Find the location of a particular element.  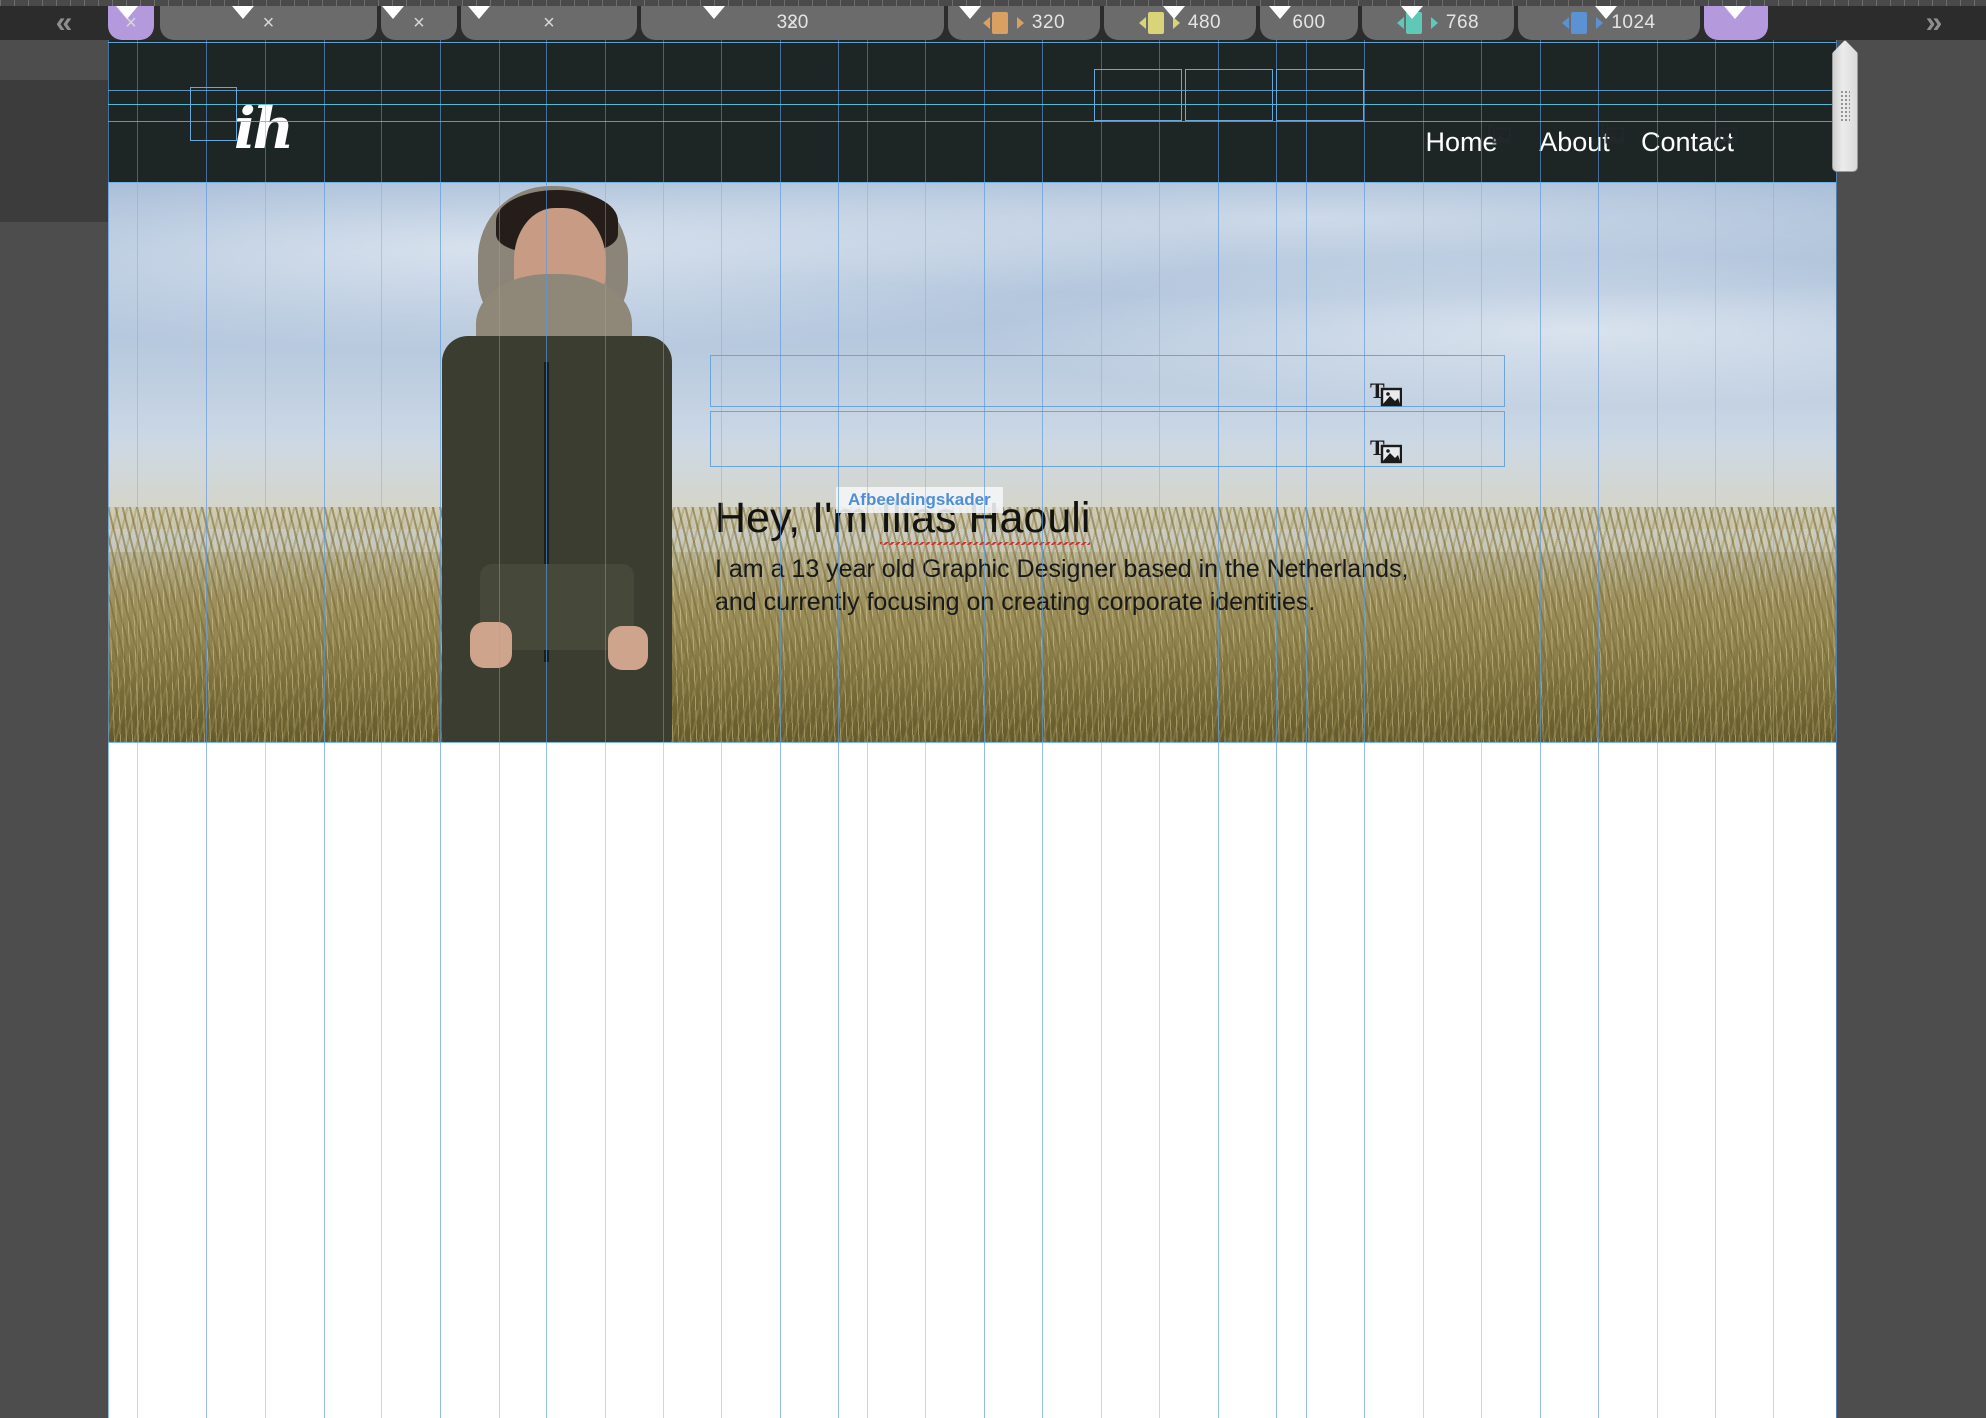

canvas-header-gutter is located at coordinates (54, 151).